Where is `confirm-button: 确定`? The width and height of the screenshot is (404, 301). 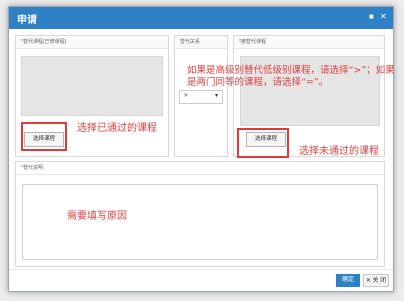 confirm-button: 确定 is located at coordinates (348, 280).